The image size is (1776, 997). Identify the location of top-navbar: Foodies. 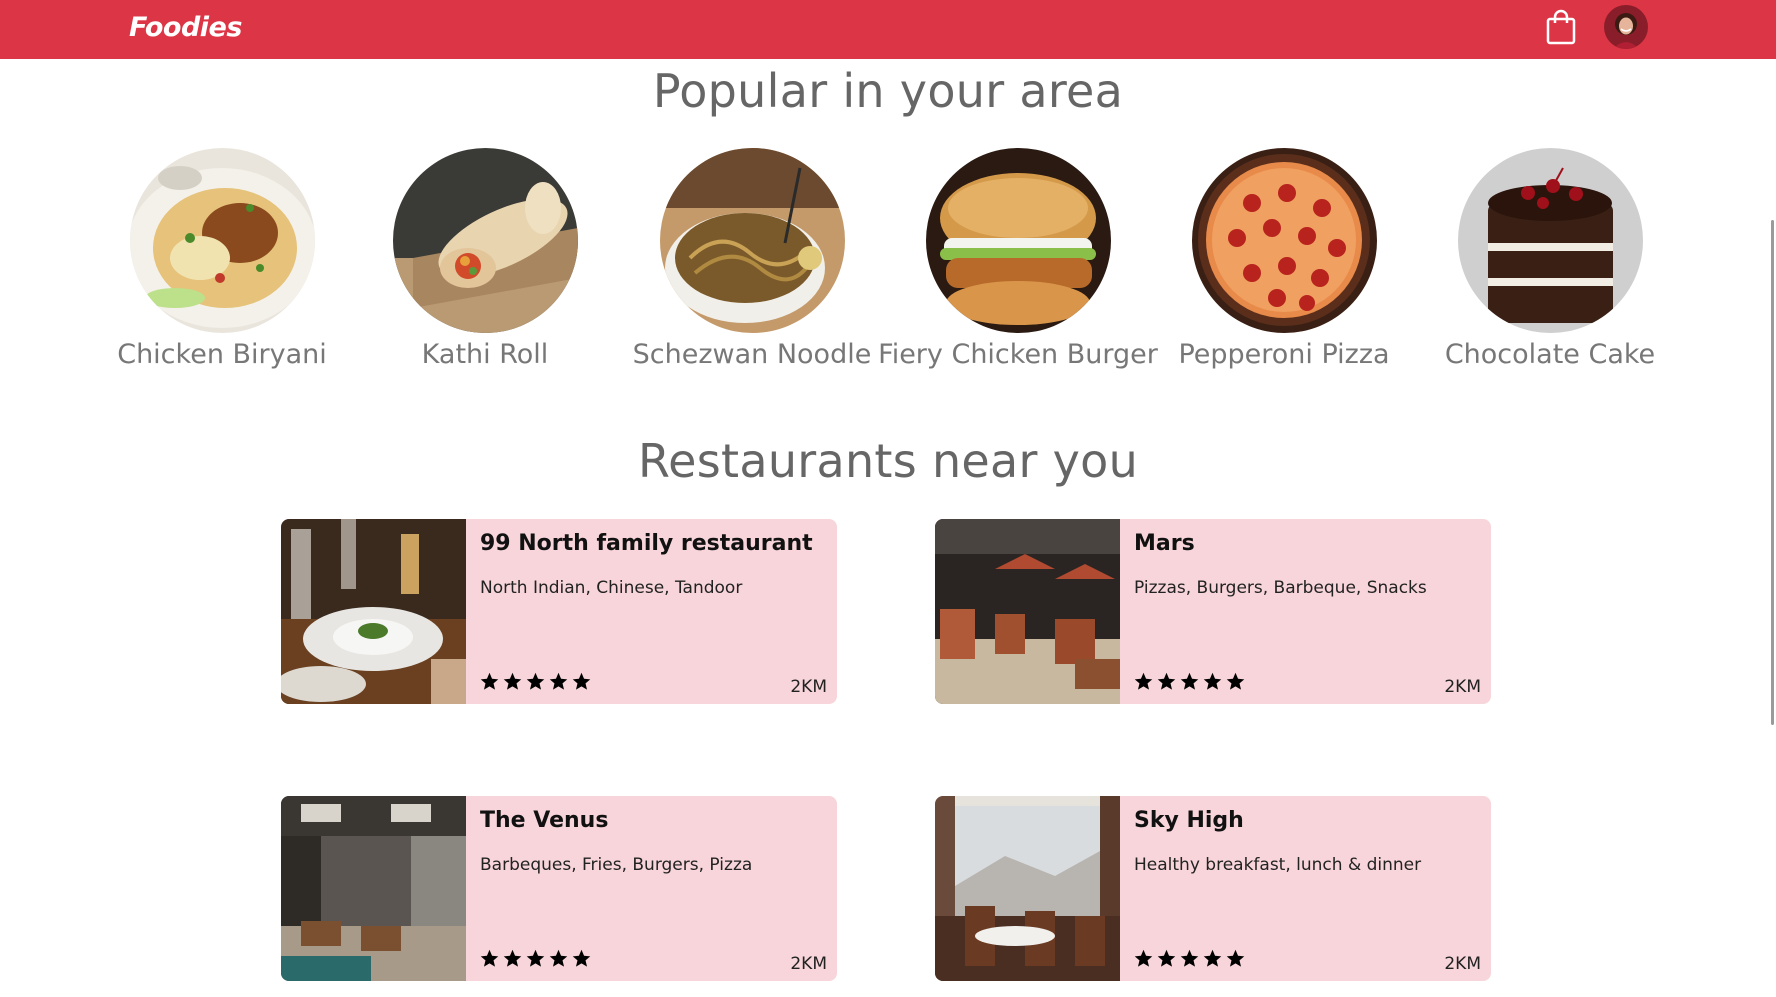
(888, 29).